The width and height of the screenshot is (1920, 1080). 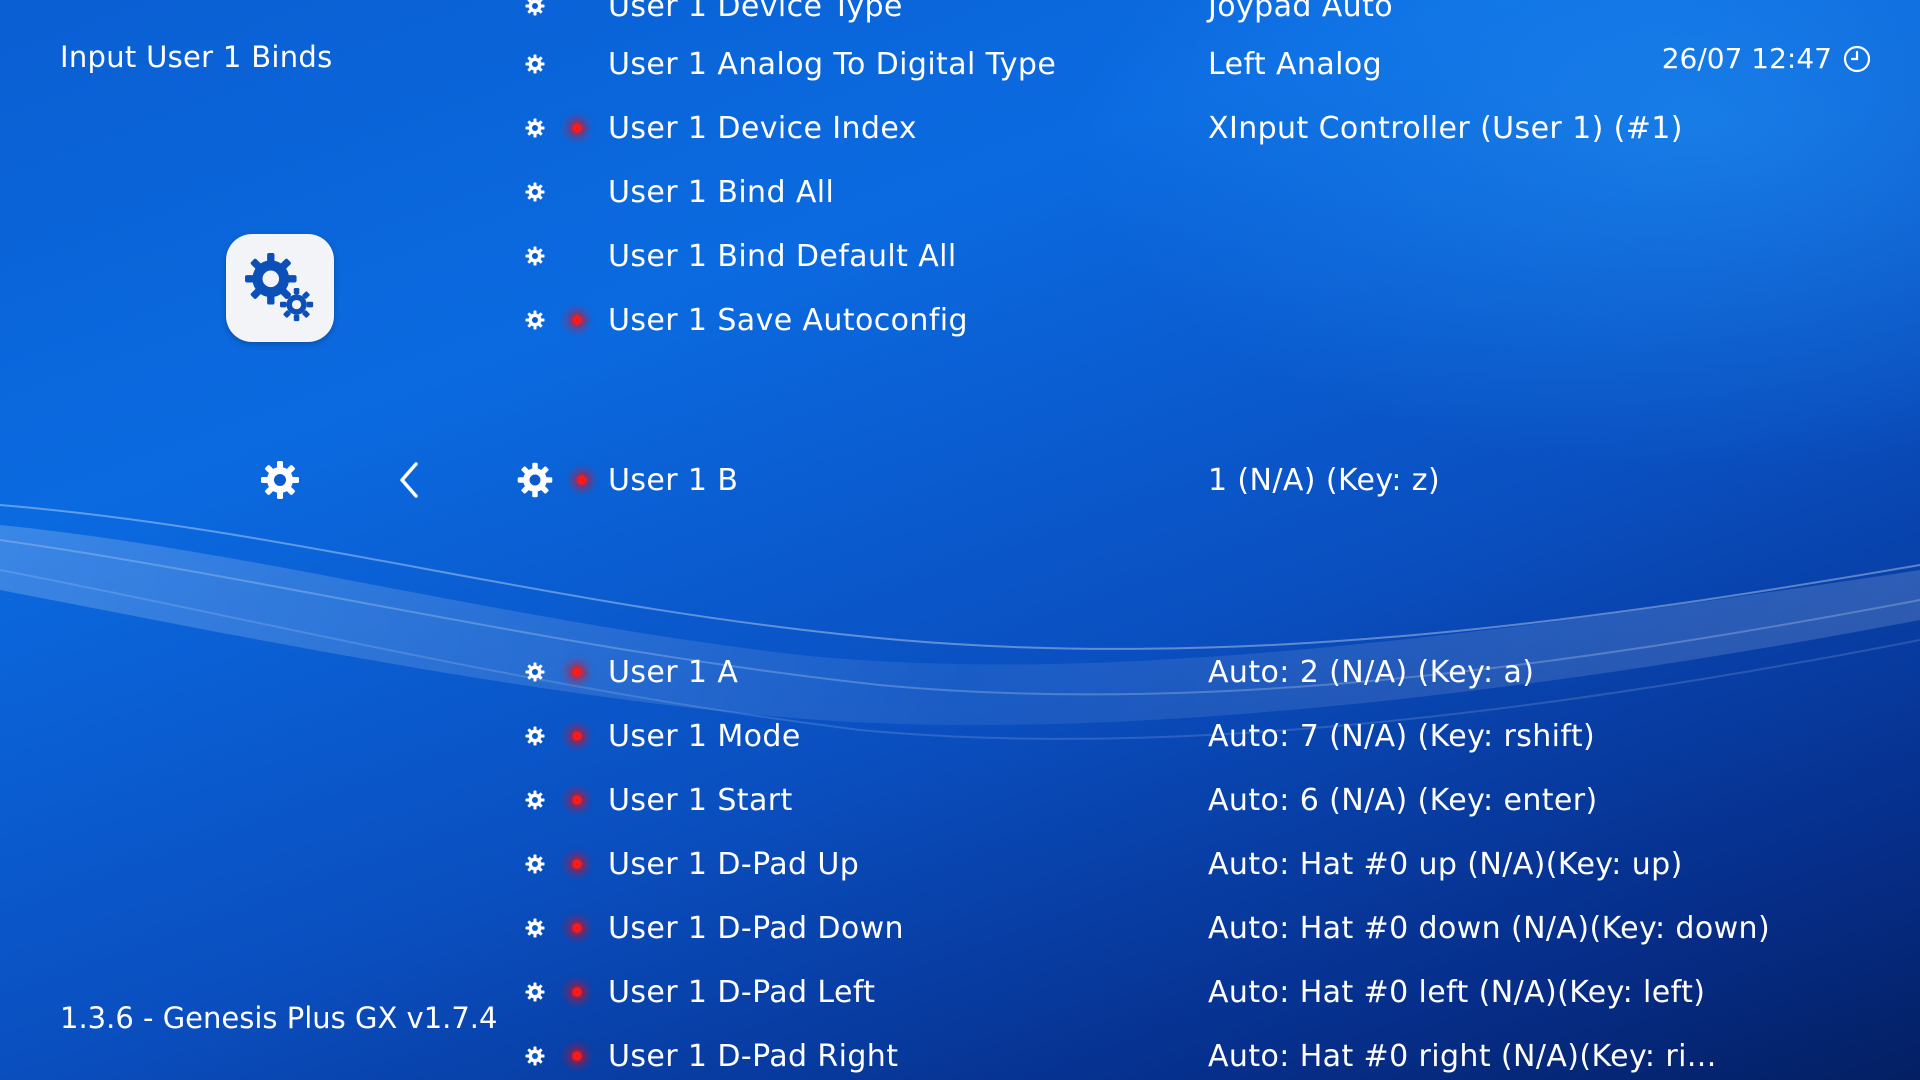 I want to click on menu-item-value: Auto: Hat #0 left (N/A)(Key: left), so click(x=1457, y=992).